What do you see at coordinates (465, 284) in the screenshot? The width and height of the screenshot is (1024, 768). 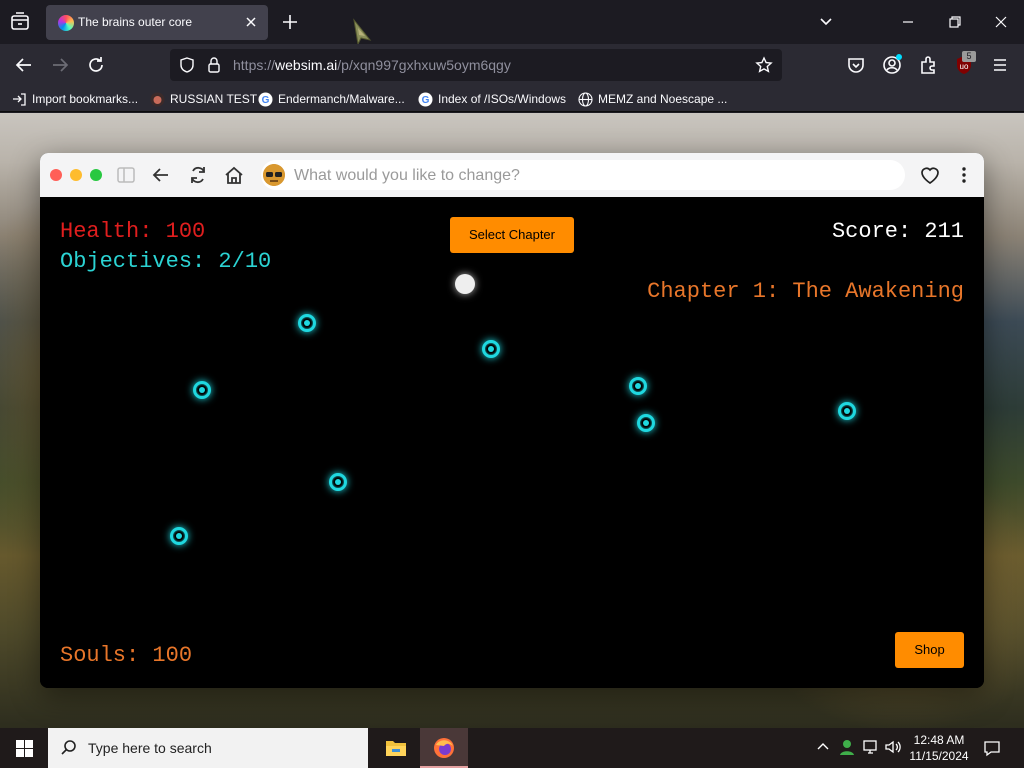 I see `player-orb` at bounding box center [465, 284].